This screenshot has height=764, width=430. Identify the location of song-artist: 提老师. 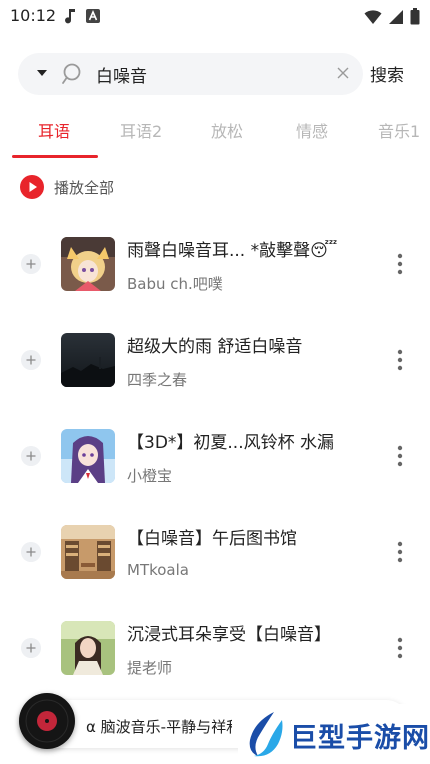
(150, 668).